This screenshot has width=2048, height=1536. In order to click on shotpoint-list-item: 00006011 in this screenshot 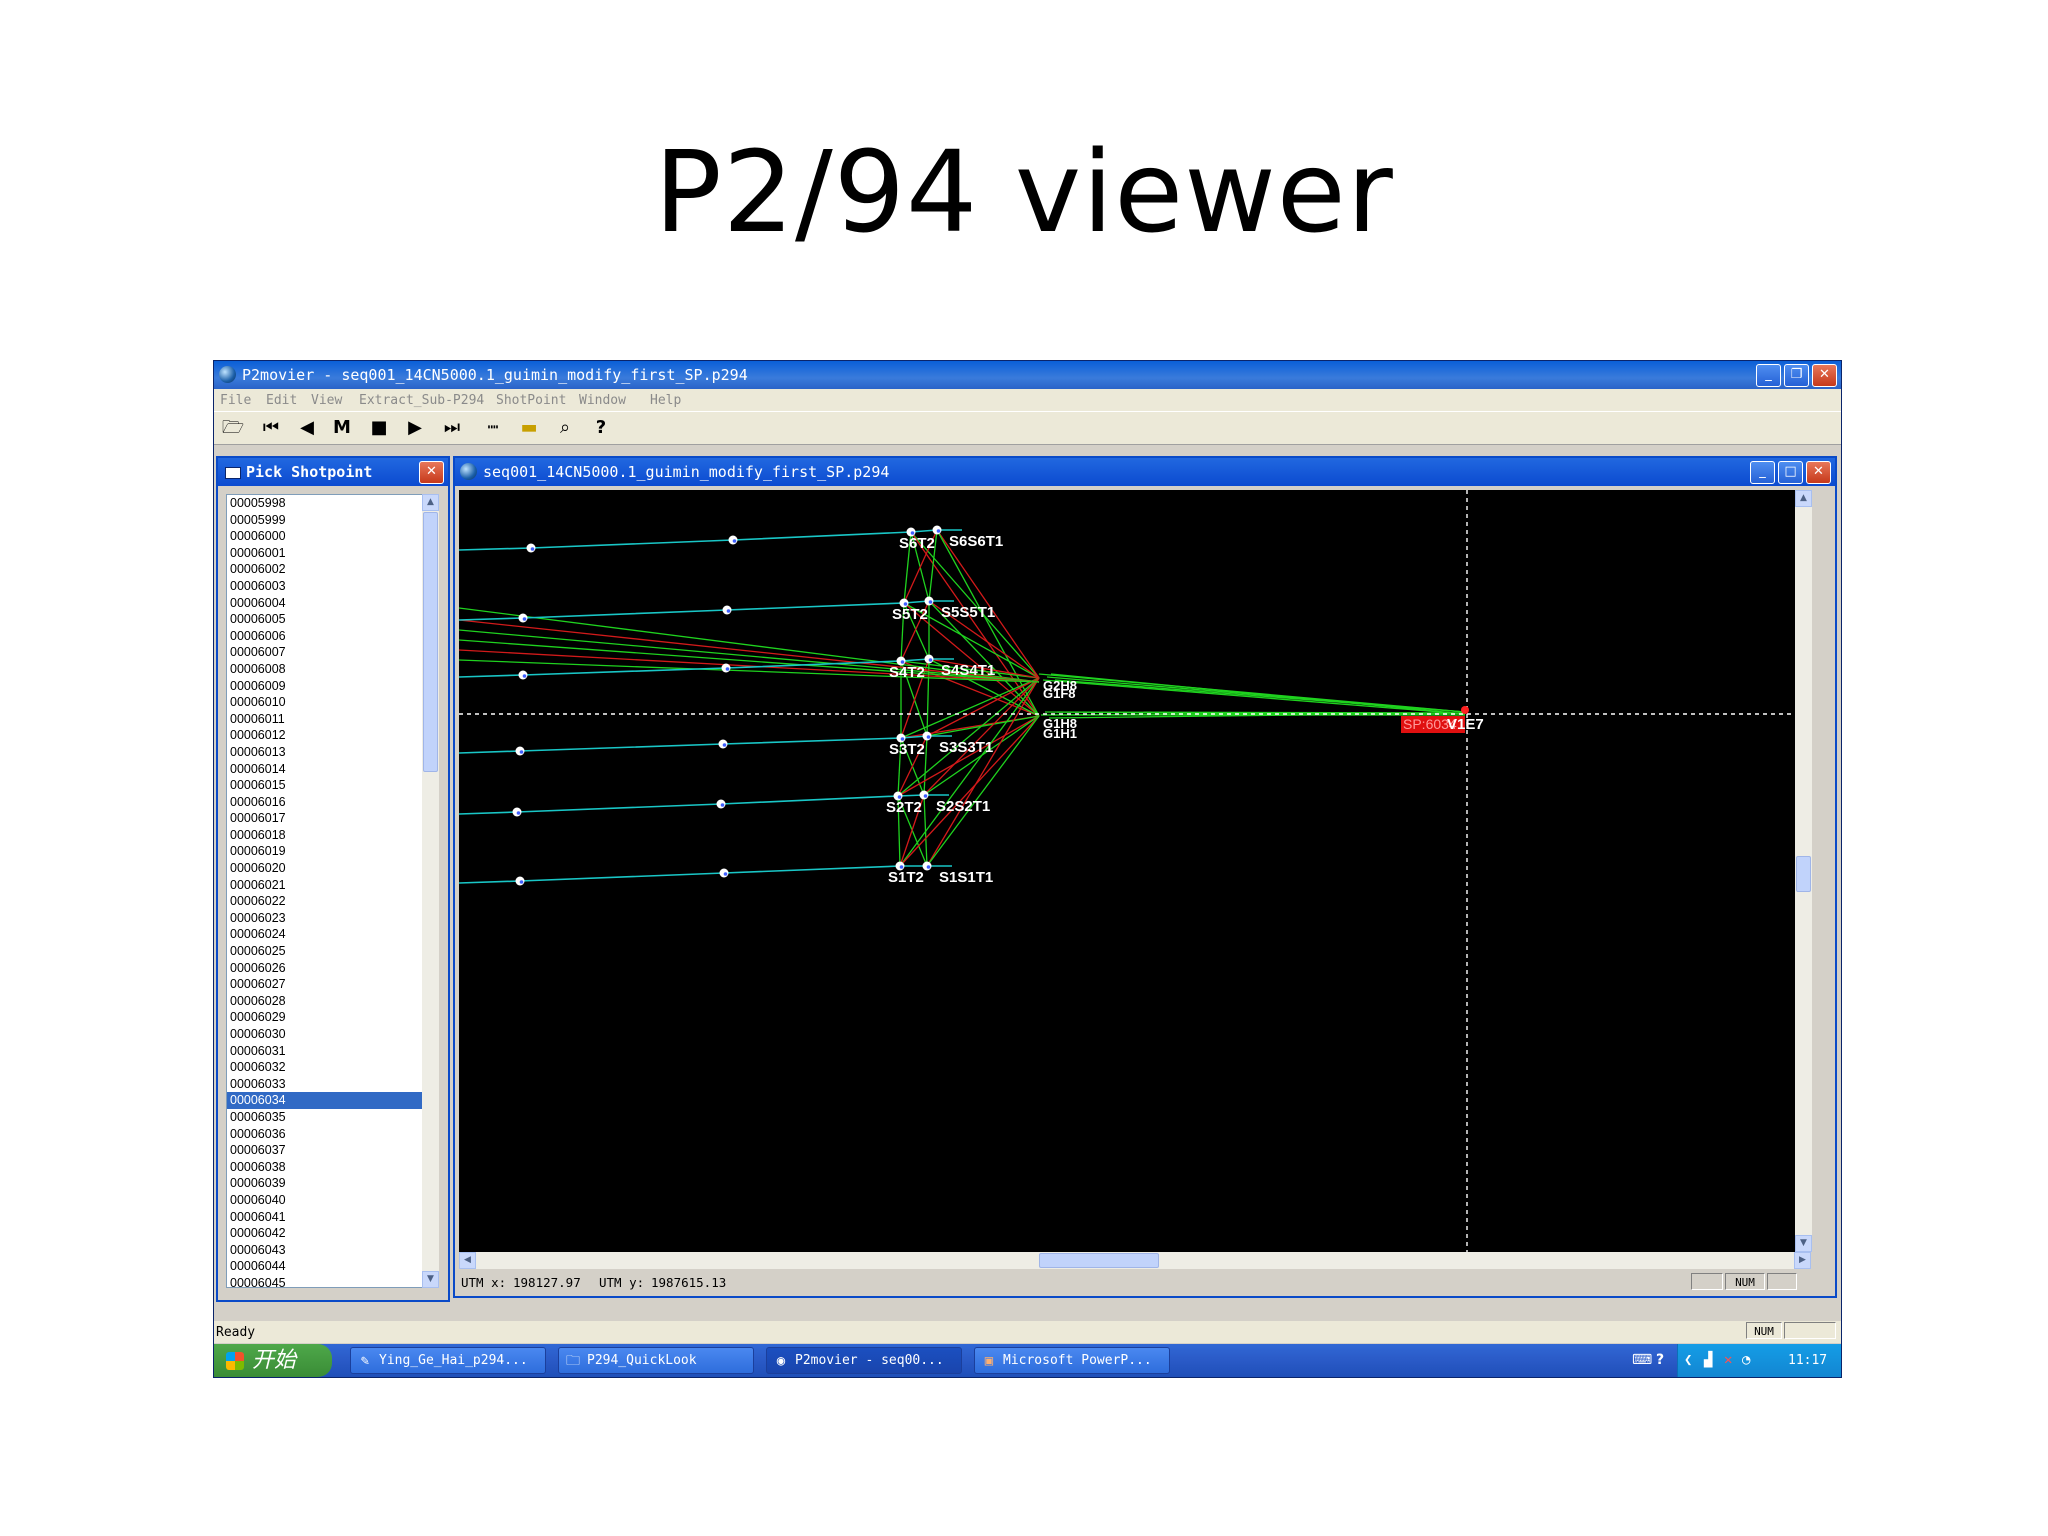, I will do `click(325, 719)`.